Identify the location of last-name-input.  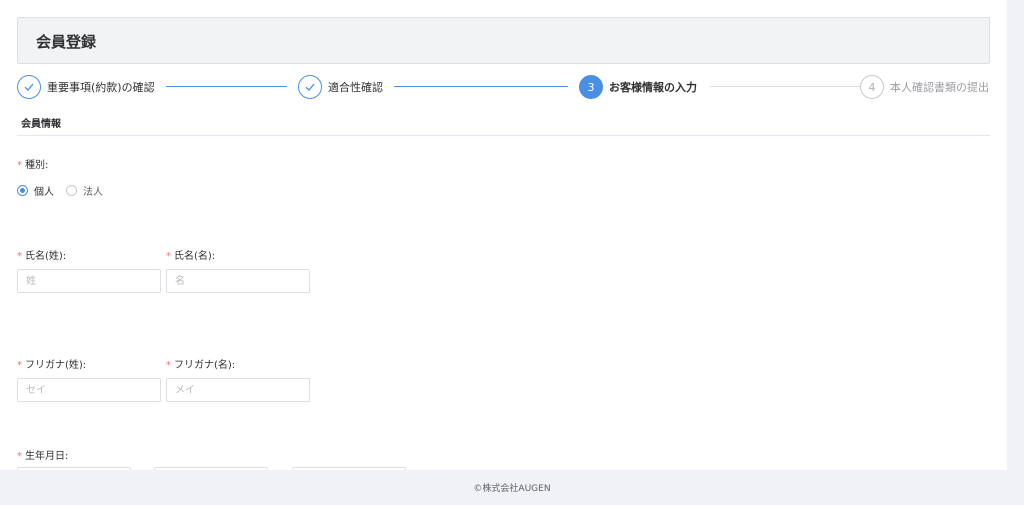
(89, 281).